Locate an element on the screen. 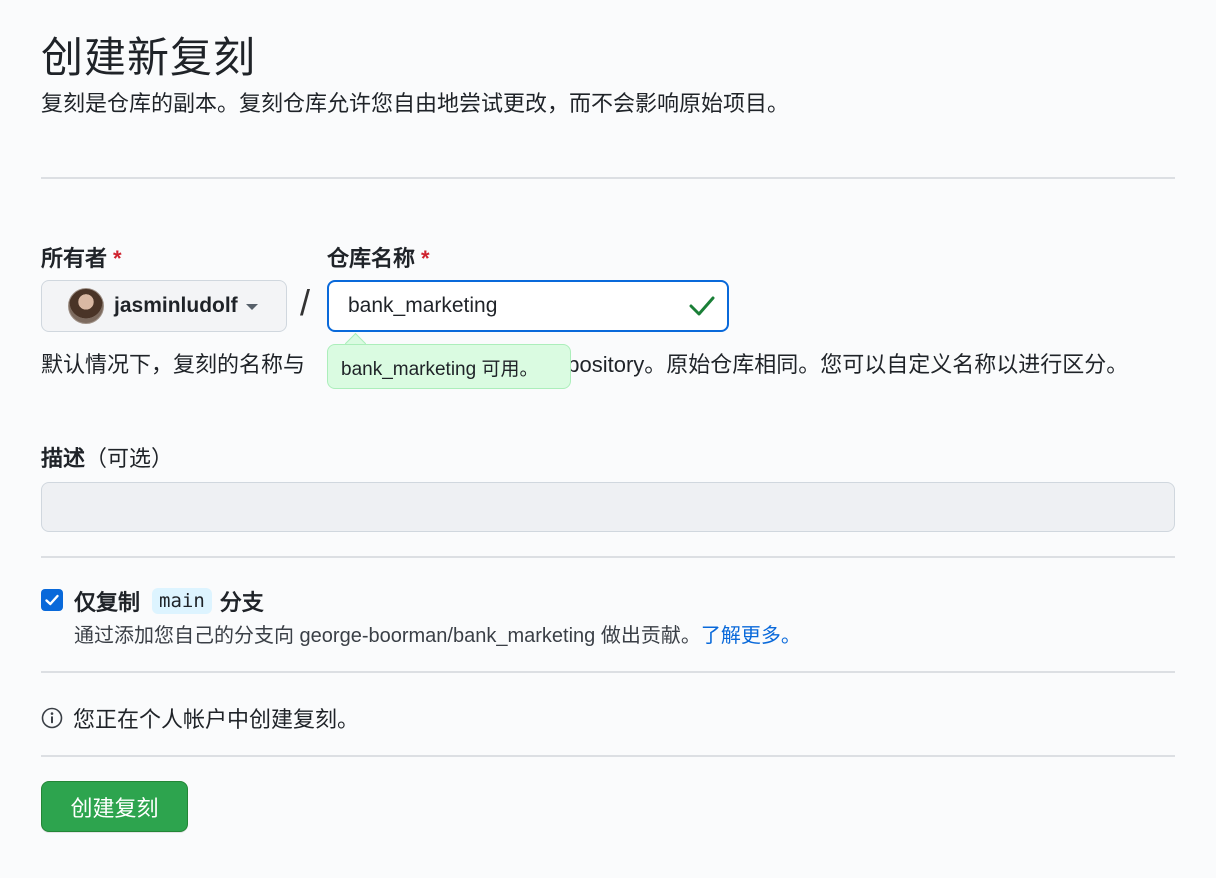 The height and width of the screenshot is (878, 1216). description-optional: （可选） is located at coordinates (129, 458).